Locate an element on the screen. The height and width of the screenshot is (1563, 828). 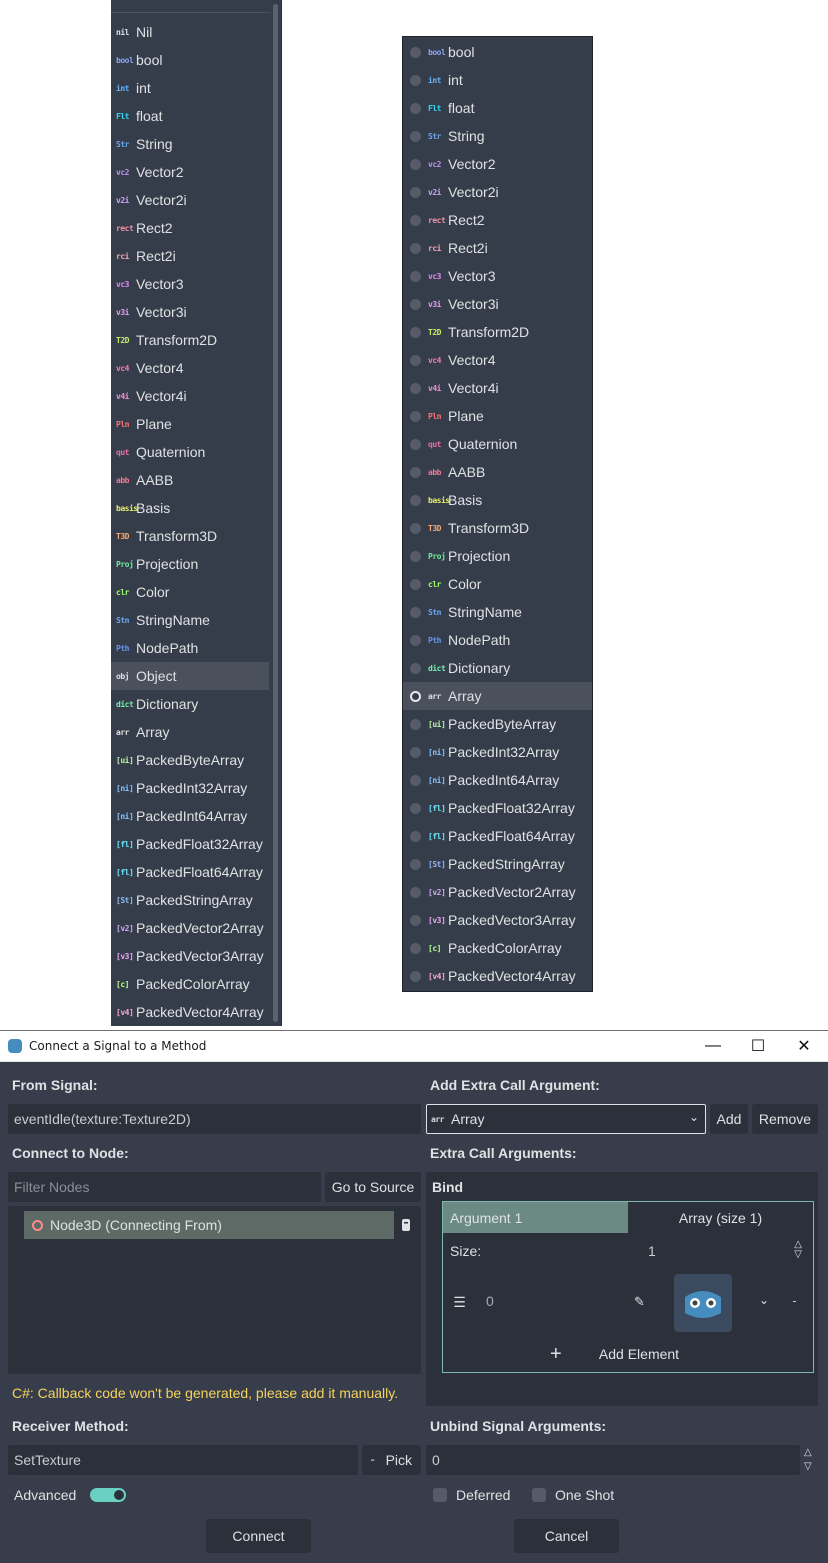
type-option-transform3d: T3D Transform3D is located at coordinates (497, 528).